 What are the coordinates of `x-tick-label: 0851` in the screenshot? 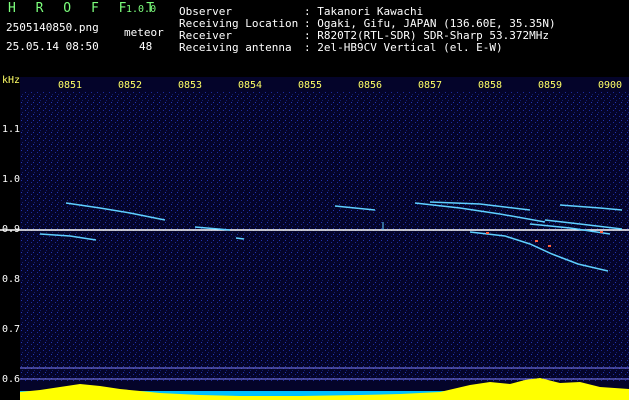 It's located at (70, 85).